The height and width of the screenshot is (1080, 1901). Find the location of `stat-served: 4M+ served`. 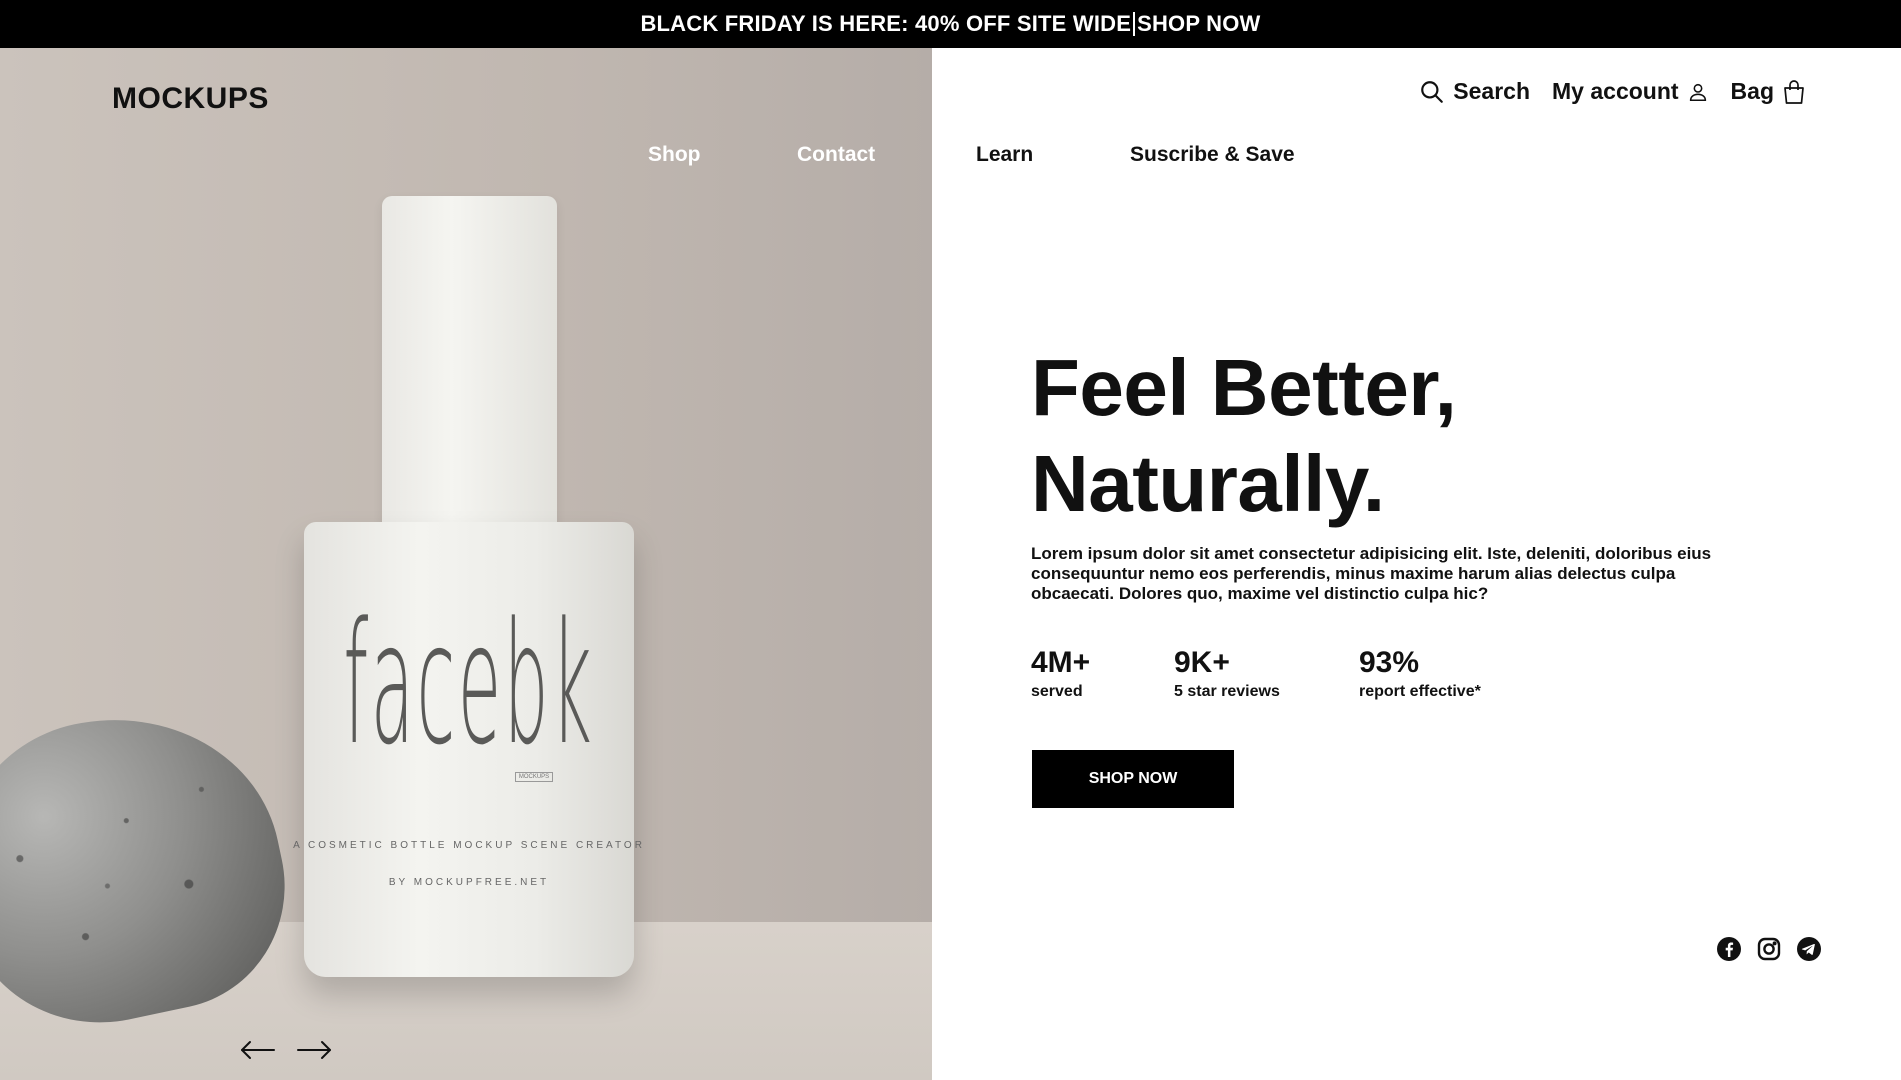

stat-served: 4M+ served is located at coordinates (1060, 673).